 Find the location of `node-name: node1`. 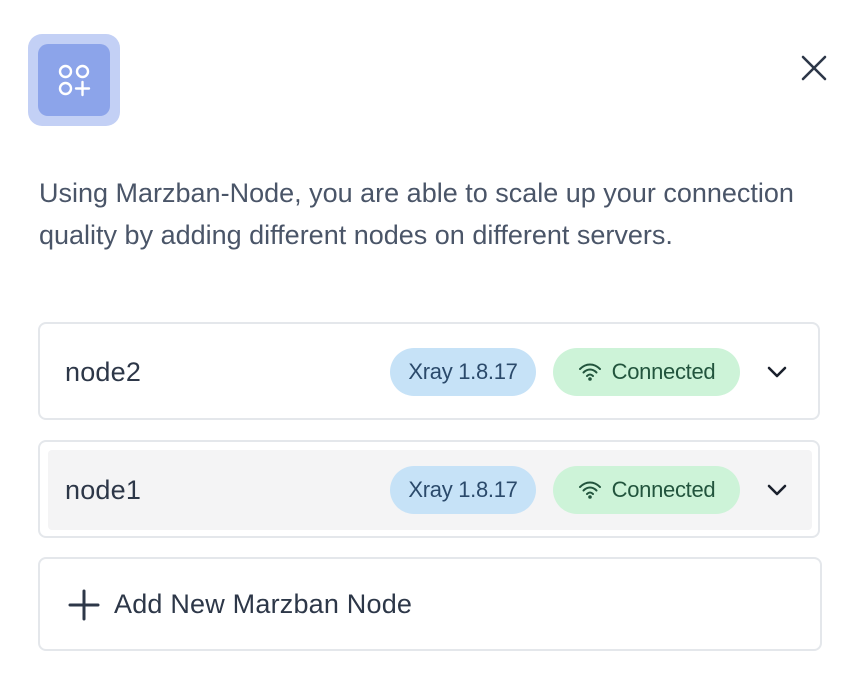

node-name: node1 is located at coordinates (103, 489).